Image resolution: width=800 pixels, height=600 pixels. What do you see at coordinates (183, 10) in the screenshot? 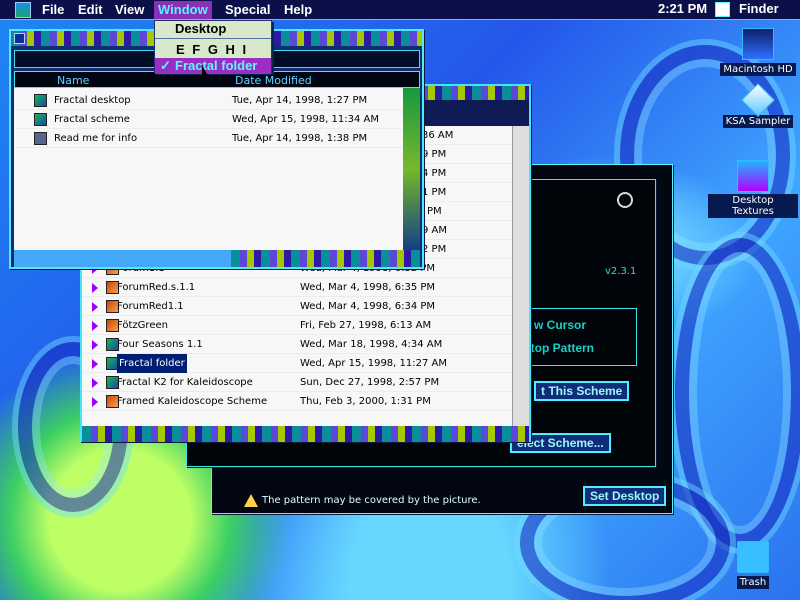
I see `menu-window: Window` at bounding box center [183, 10].